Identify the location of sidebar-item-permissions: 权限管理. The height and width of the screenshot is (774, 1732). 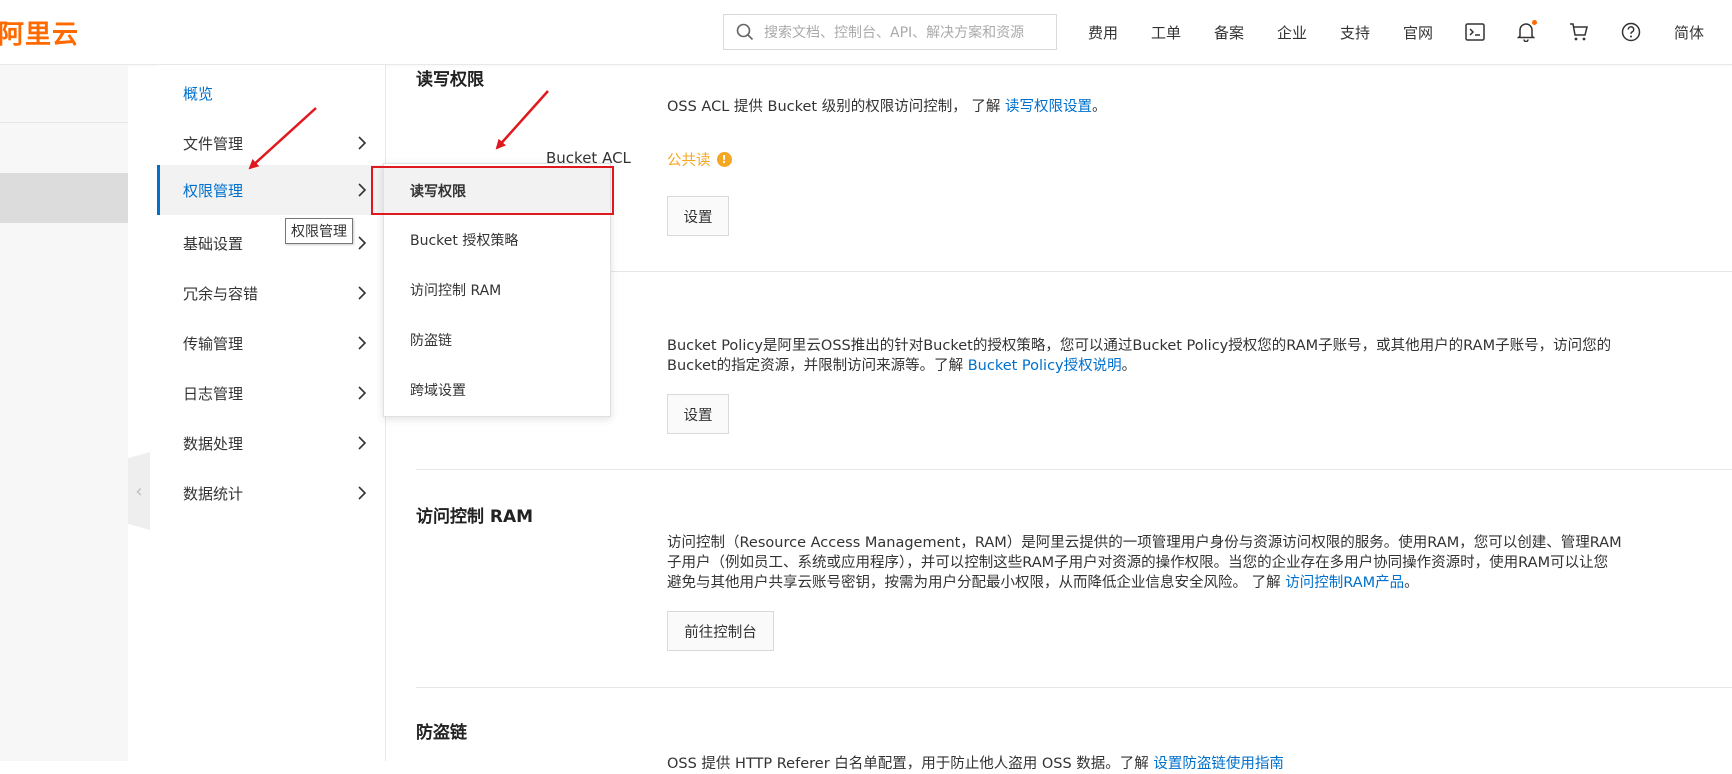
(271, 190).